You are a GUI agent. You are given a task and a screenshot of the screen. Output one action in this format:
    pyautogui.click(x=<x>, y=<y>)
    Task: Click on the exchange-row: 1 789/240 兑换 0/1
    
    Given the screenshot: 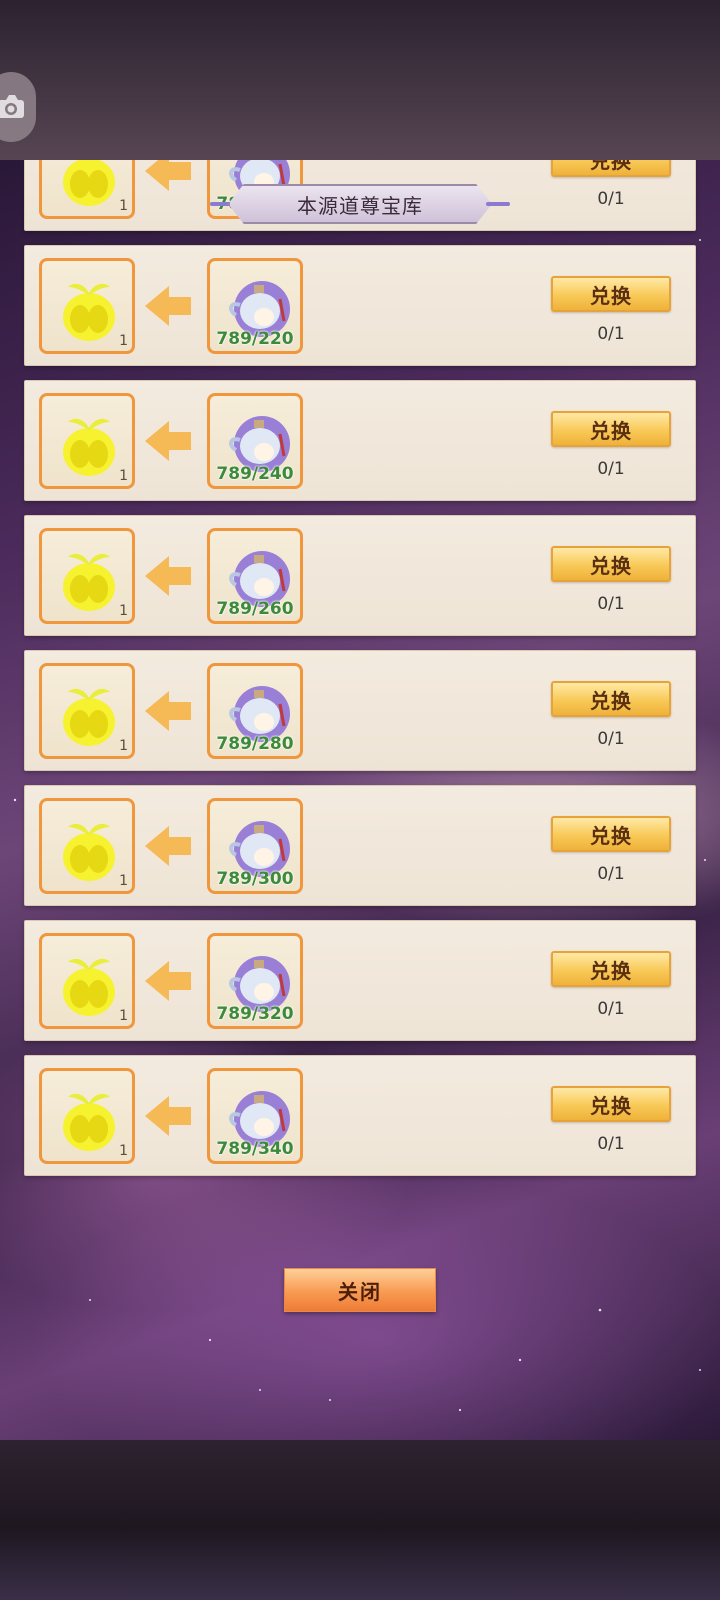 What is the action you would take?
    pyautogui.click(x=360, y=440)
    